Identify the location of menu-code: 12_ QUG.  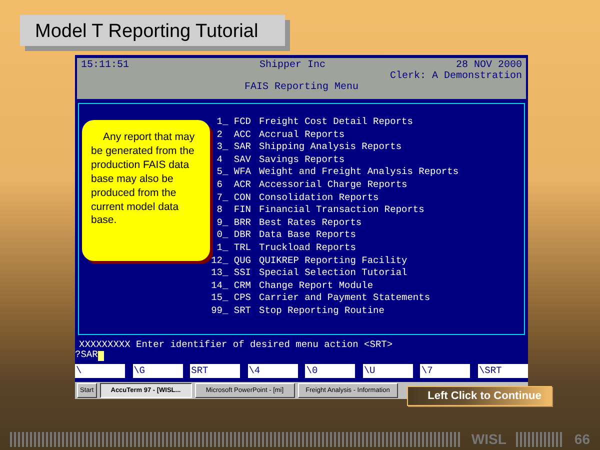
(233, 261).